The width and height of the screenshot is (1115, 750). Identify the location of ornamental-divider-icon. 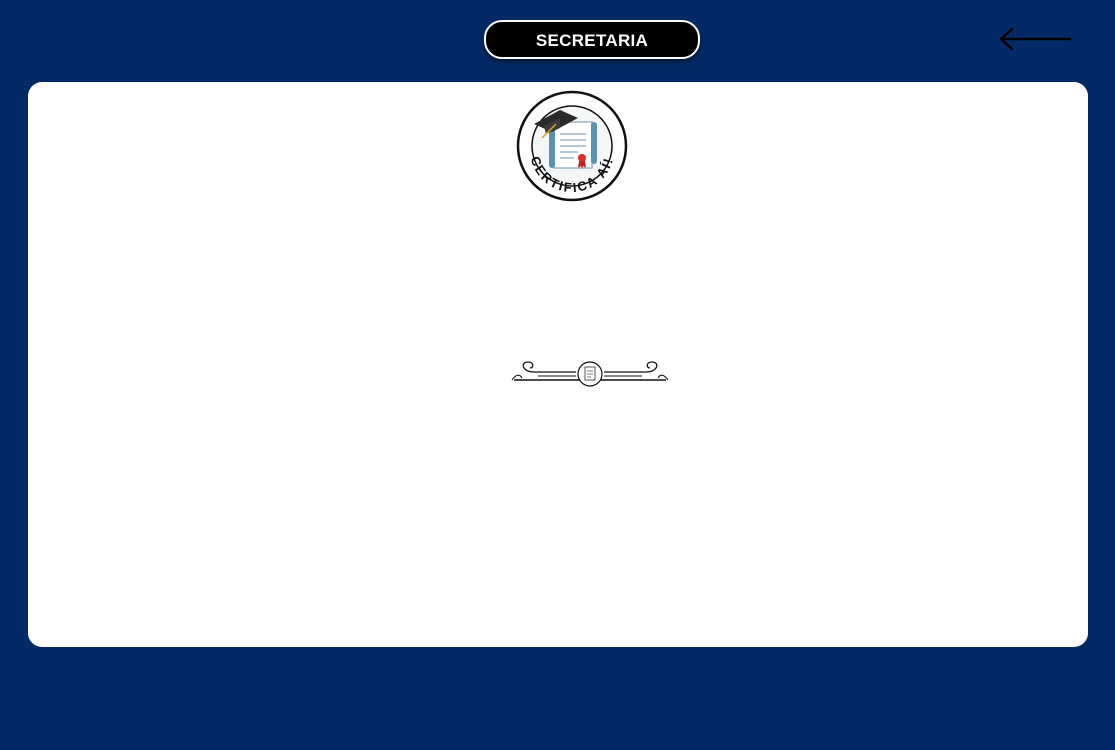
(590, 374).